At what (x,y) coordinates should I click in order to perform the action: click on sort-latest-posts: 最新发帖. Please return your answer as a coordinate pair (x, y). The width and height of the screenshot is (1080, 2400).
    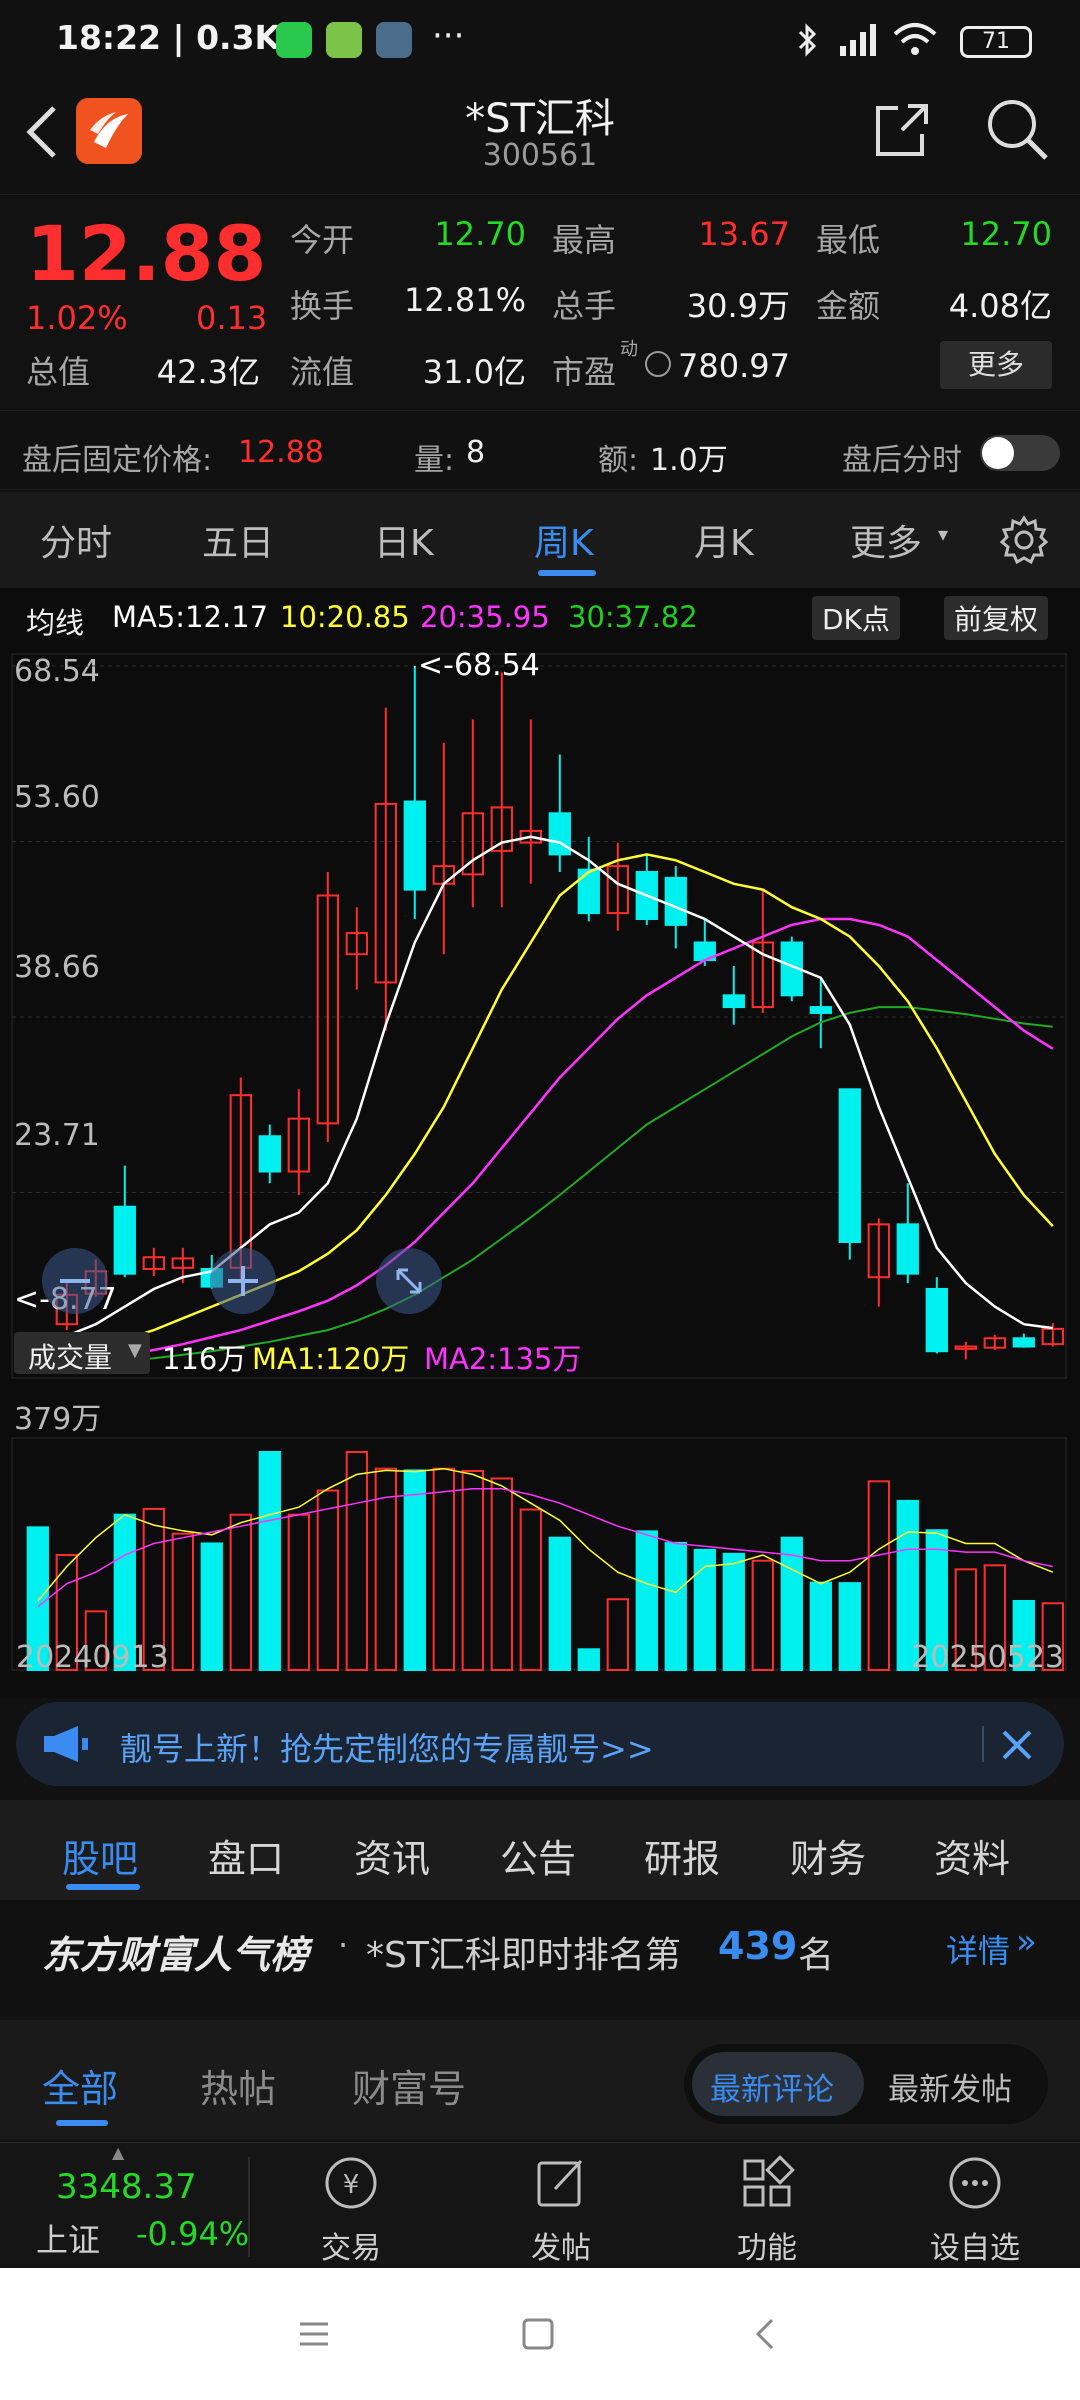
    Looking at the image, I should click on (950, 2086).